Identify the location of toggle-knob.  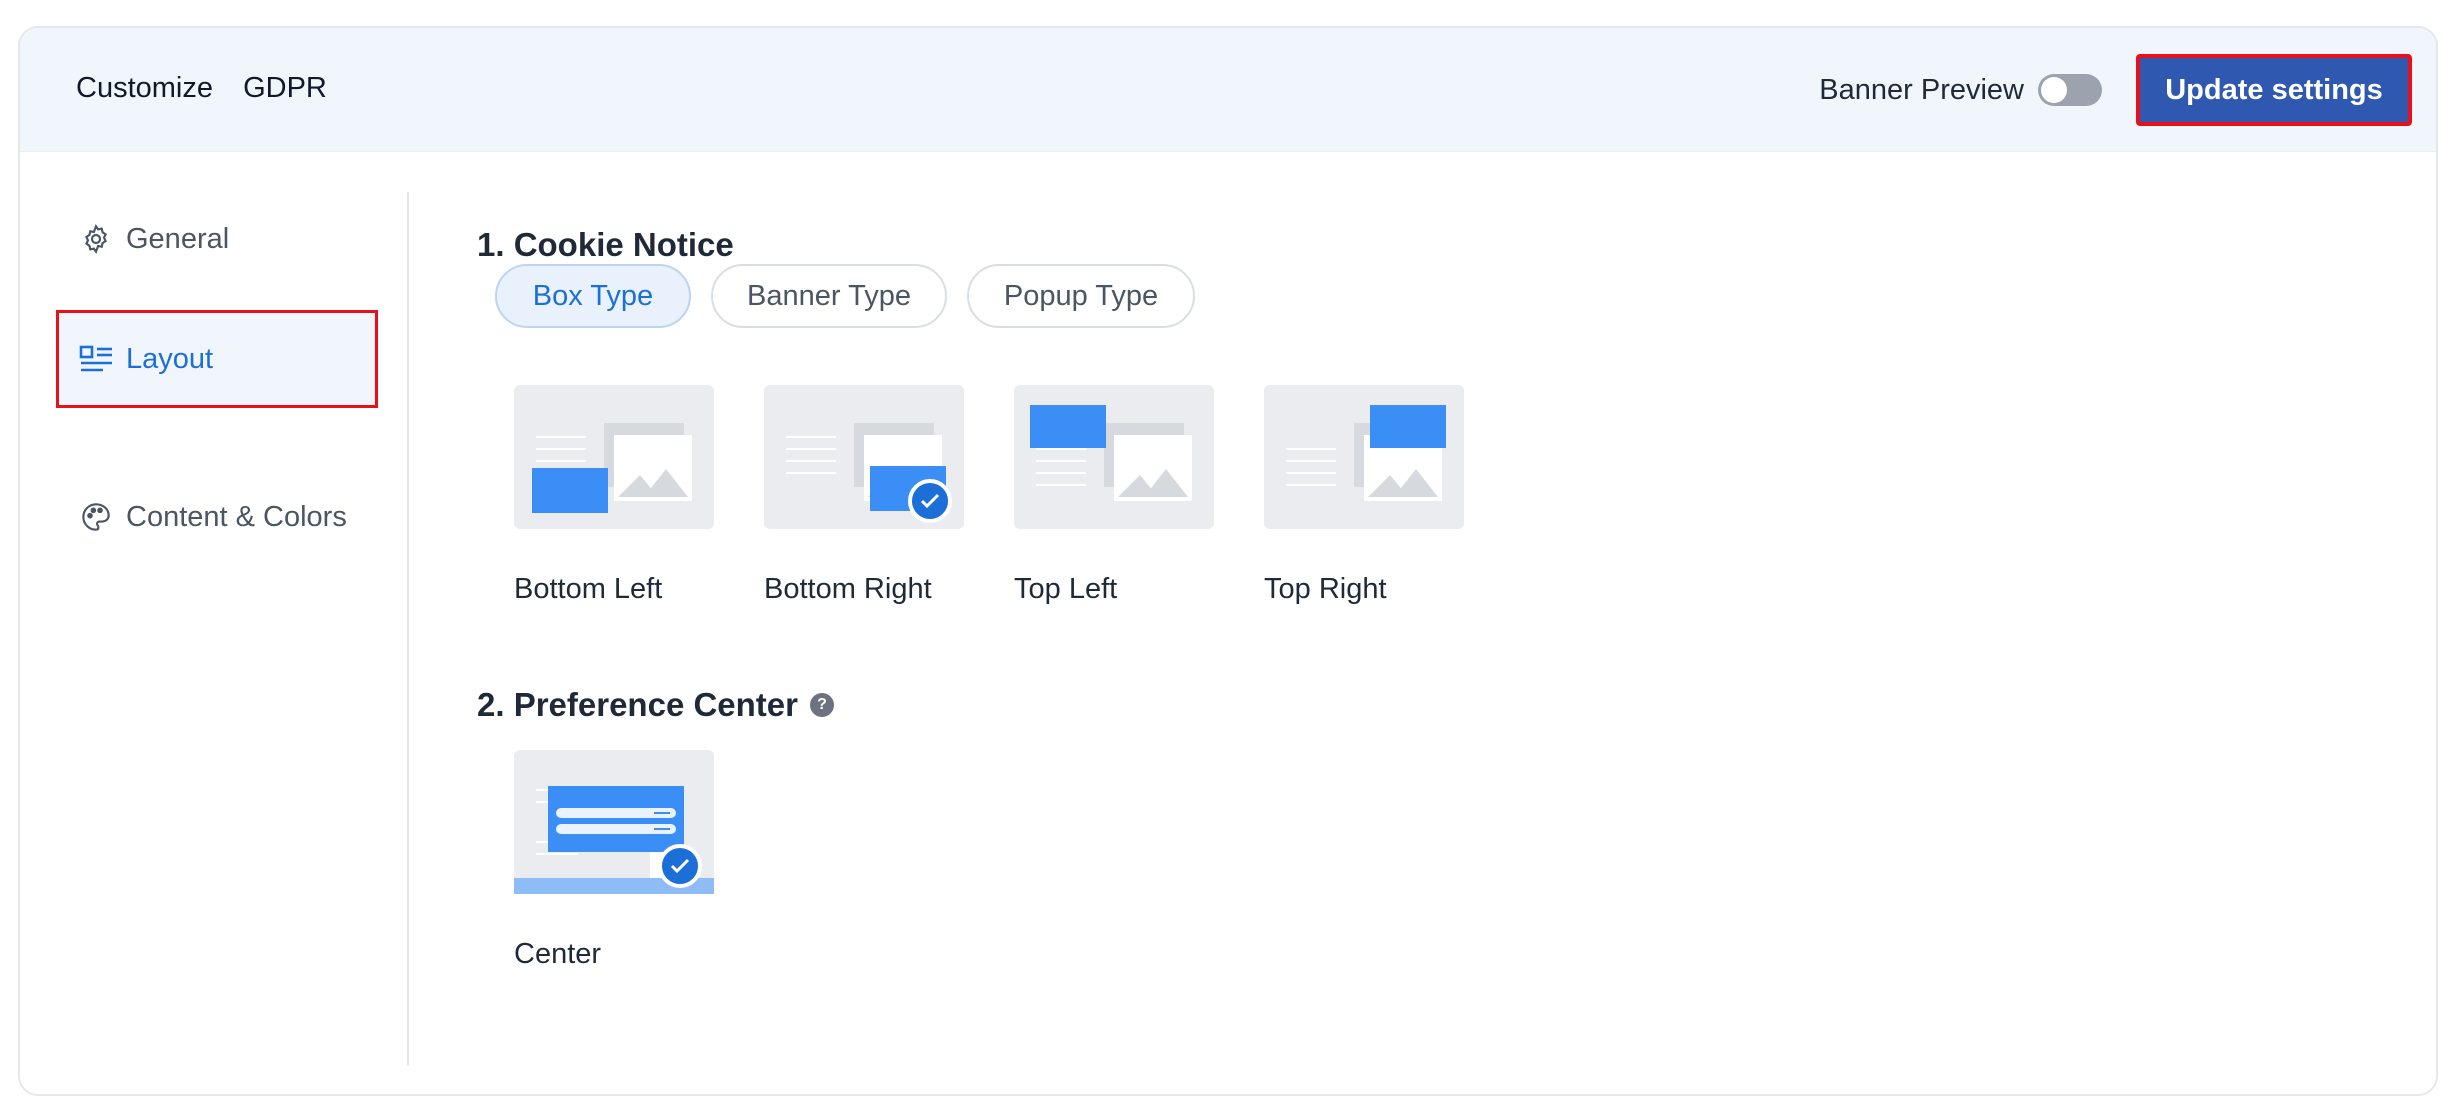
(2054, 90).